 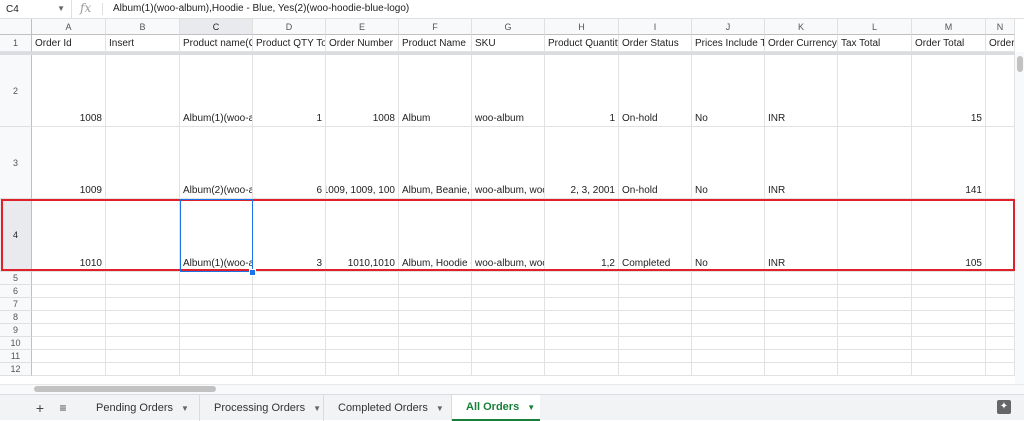 What do you see at coordinates (655, 91) in the screenshot?
I see `table-cell: On-hold` at bounding box center [655, 91].